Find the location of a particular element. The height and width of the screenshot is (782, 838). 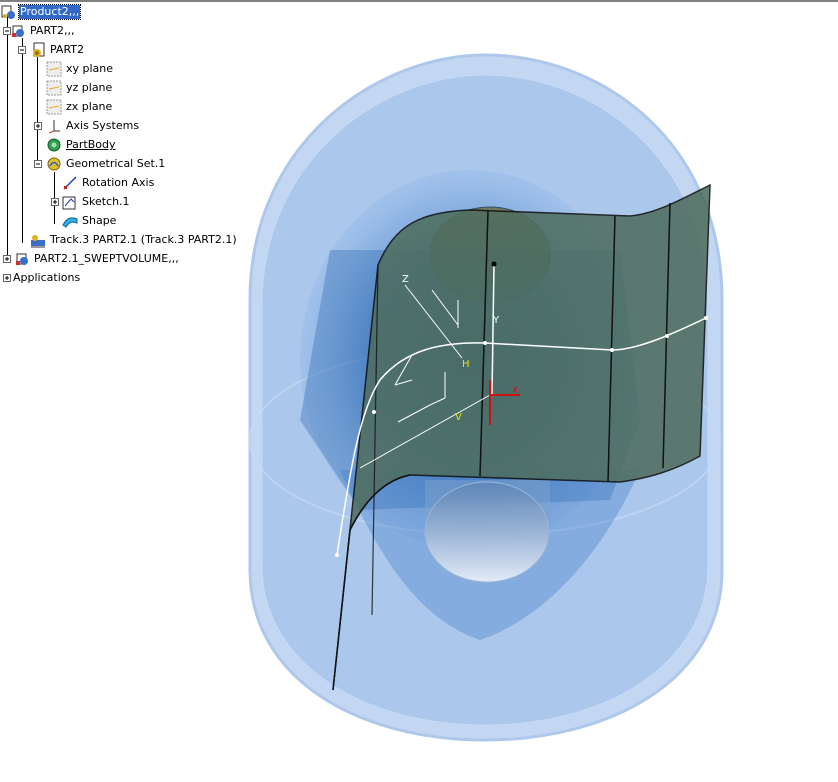

tree-node-sketch: Sketch.1 is located at coordinates (96, 202).